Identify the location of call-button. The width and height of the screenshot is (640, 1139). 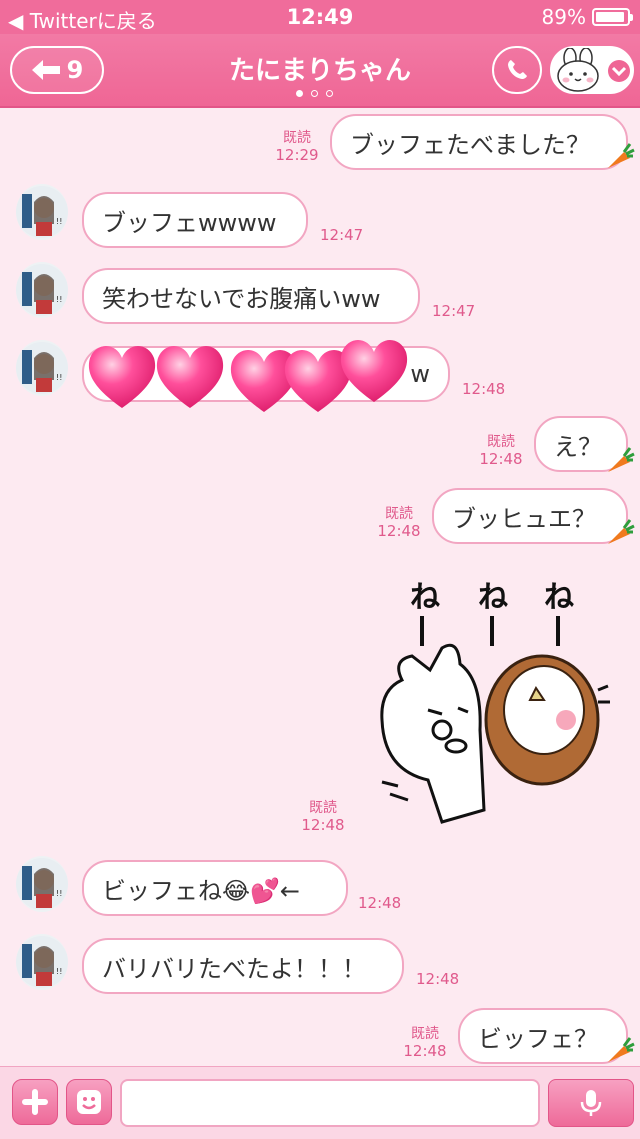
(517, 70).